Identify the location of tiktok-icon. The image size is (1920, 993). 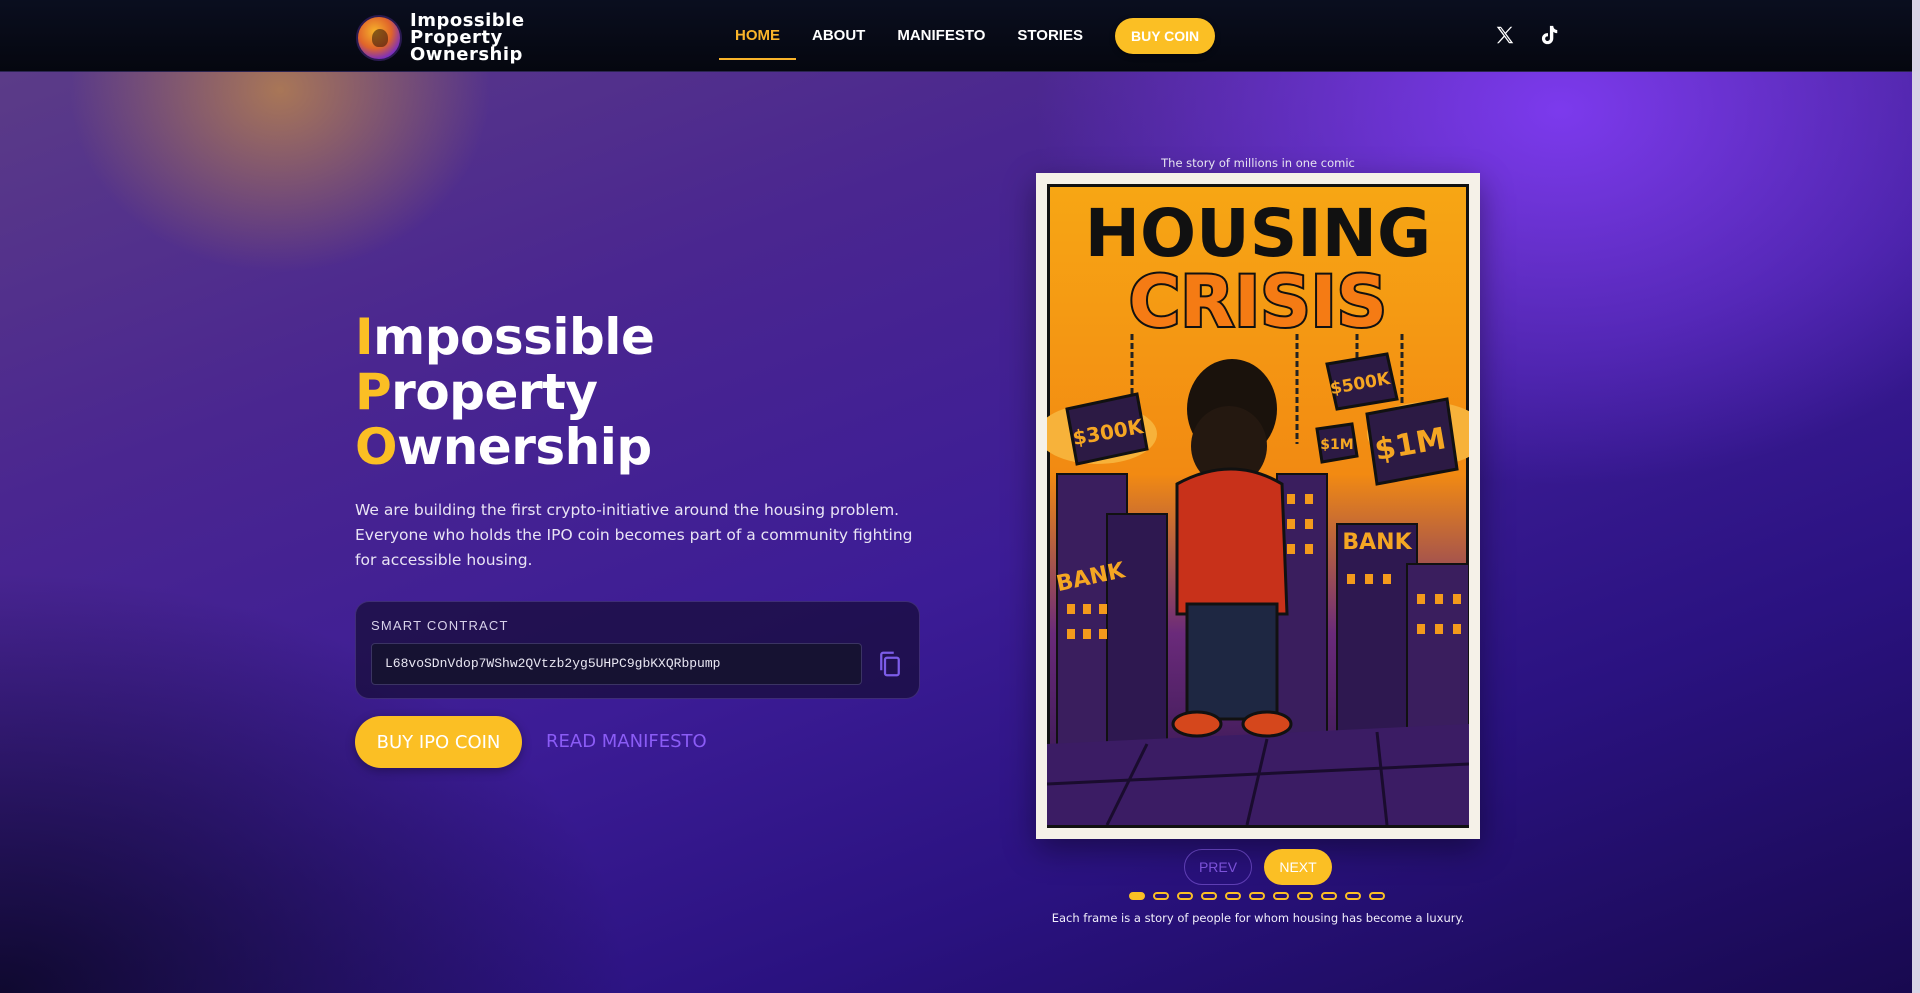
(1549, 35).